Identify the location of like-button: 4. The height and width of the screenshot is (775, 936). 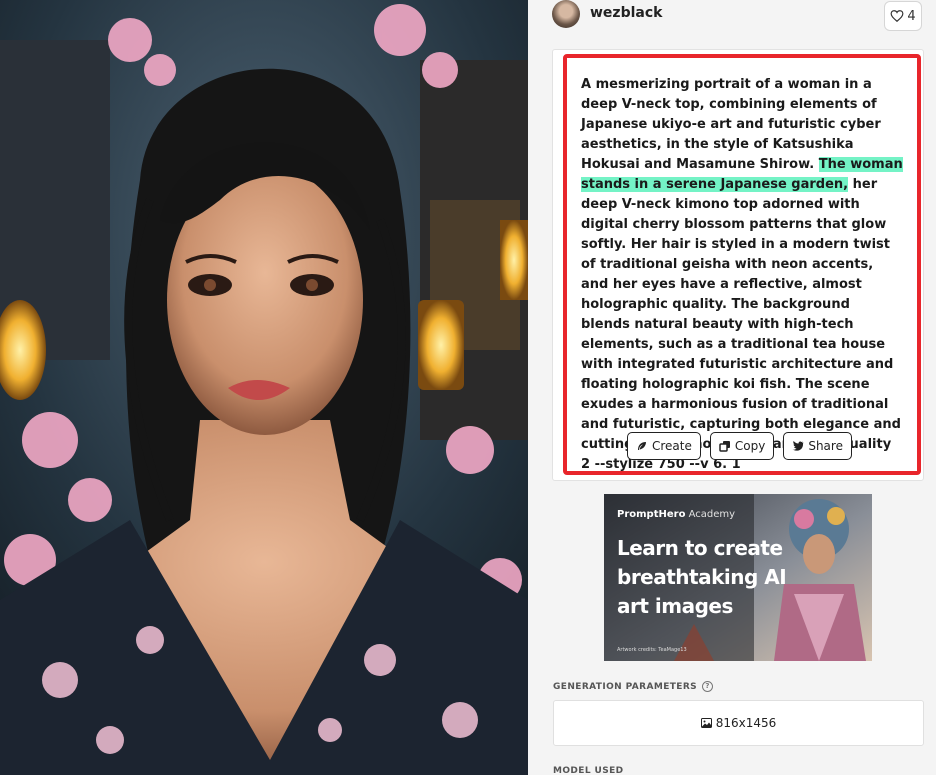
(903, 16).